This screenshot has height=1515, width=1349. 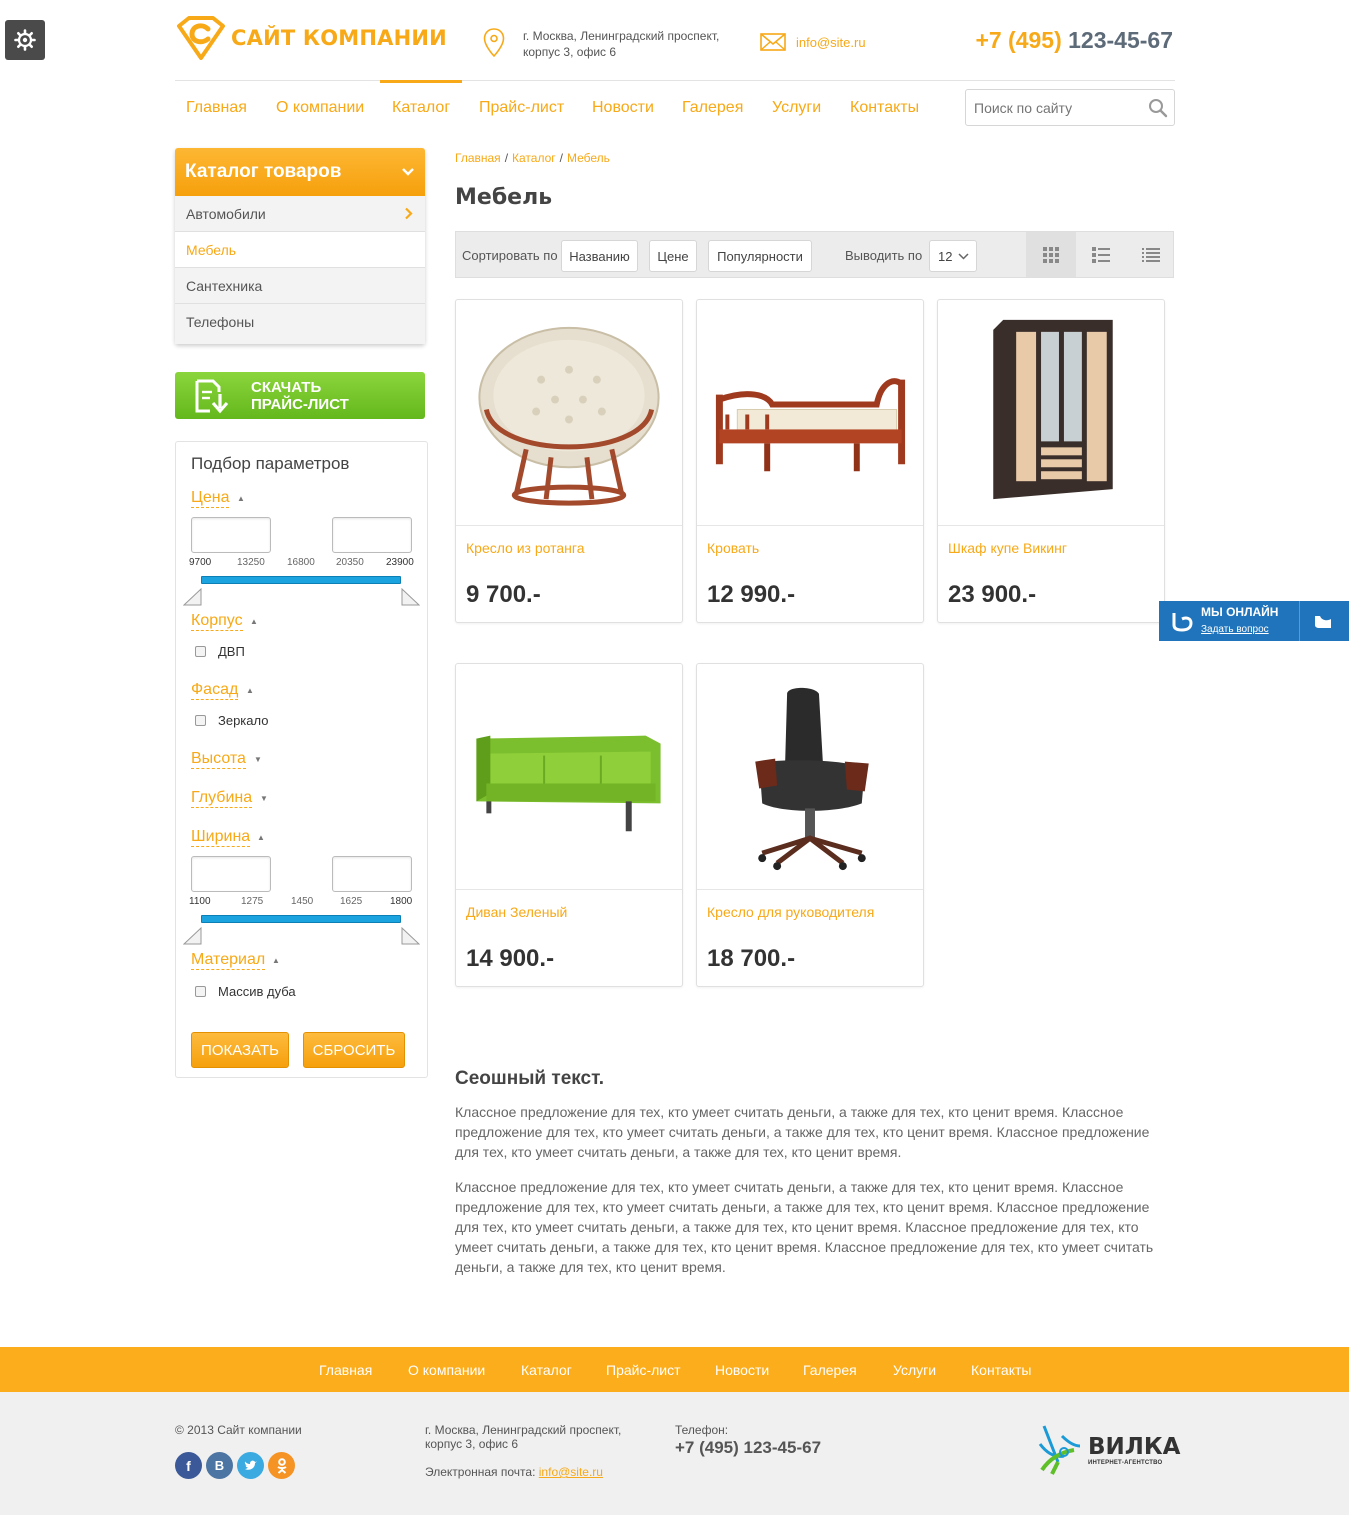 What do you see at coordinates (712, 108) in the screenshot?
I see `nav-gallery: Галерея` at bounding box center [712, 108].